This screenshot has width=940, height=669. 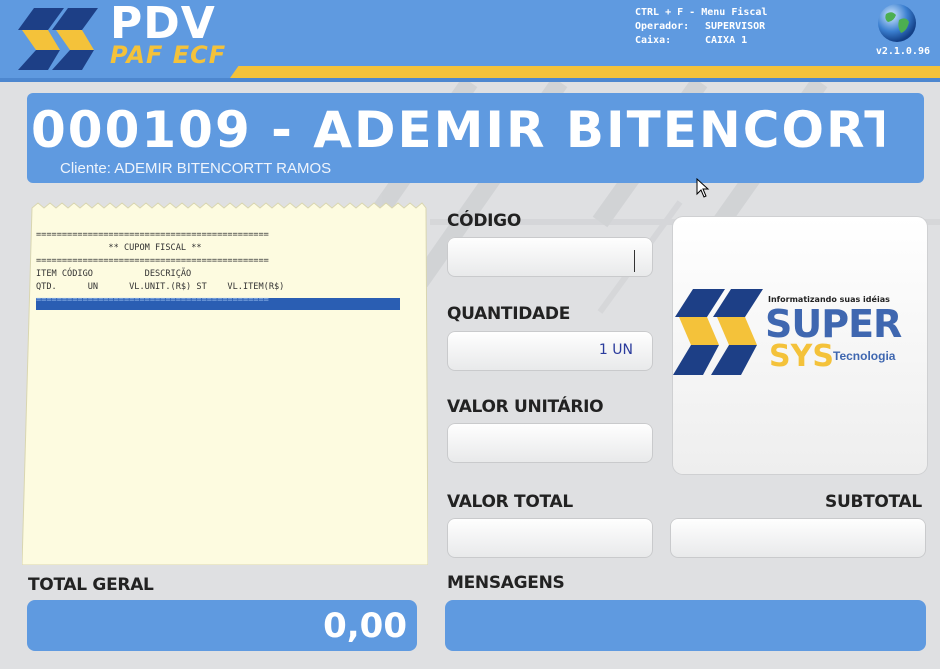 What do you see at coordinates (506, 583) in the screenshot?
I see `mensagens-label: MENSAGENS` at bounding box center [506, 583].